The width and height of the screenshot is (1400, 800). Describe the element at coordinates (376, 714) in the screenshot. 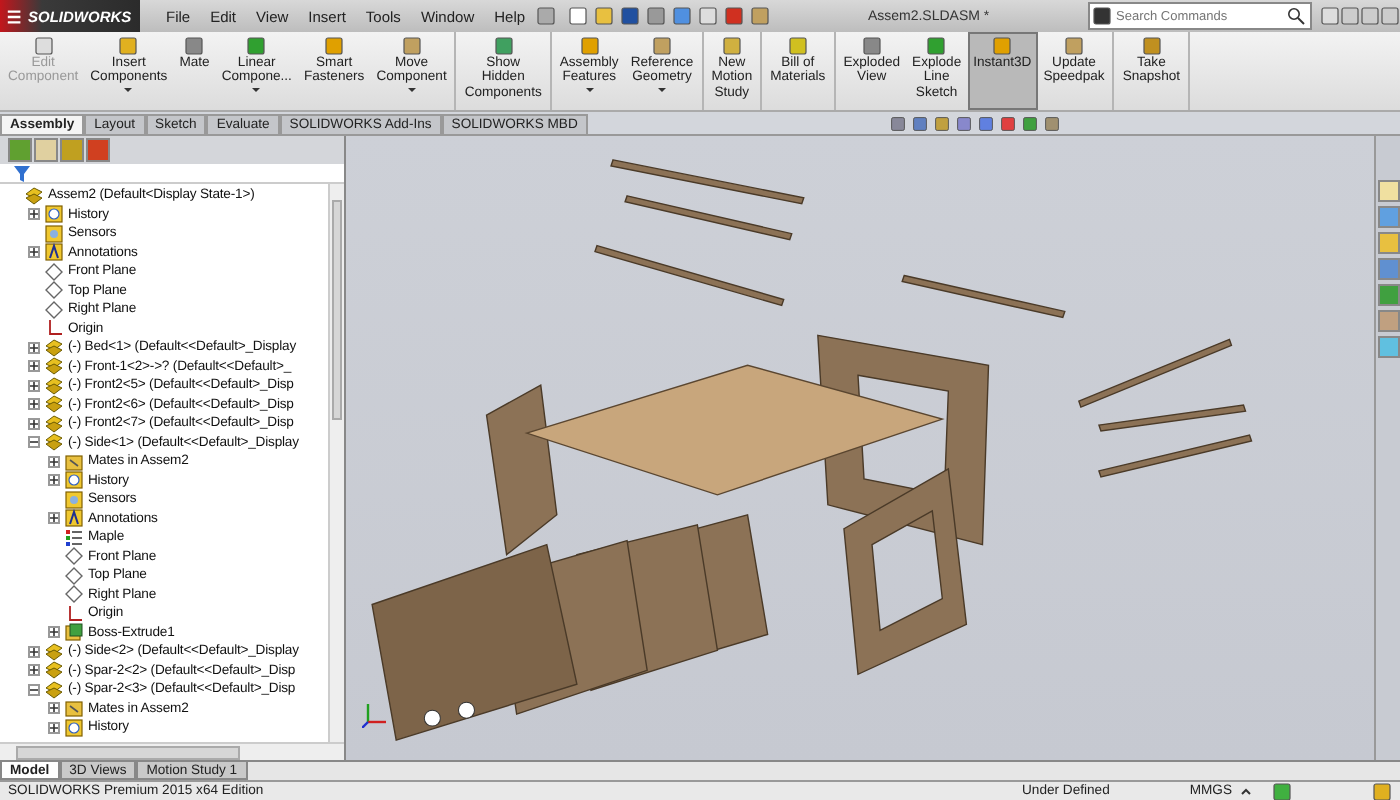

I see `axis-triad-icon` at that location.